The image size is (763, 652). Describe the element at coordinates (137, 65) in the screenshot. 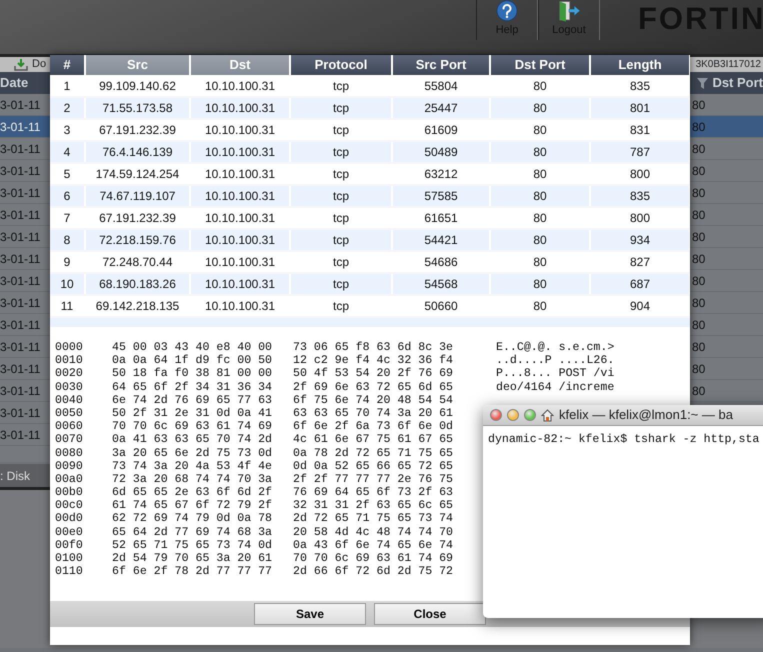

I see `column-header: Src` at that location.